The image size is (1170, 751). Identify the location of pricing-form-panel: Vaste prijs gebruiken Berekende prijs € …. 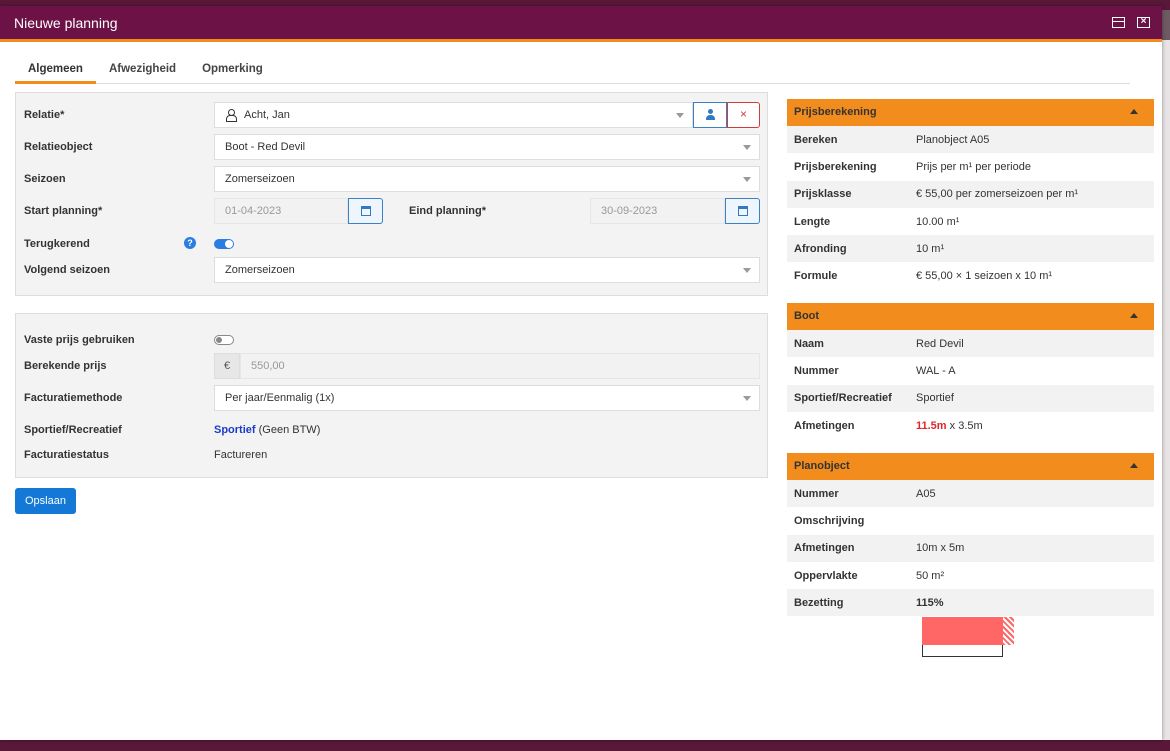
(391, 395).